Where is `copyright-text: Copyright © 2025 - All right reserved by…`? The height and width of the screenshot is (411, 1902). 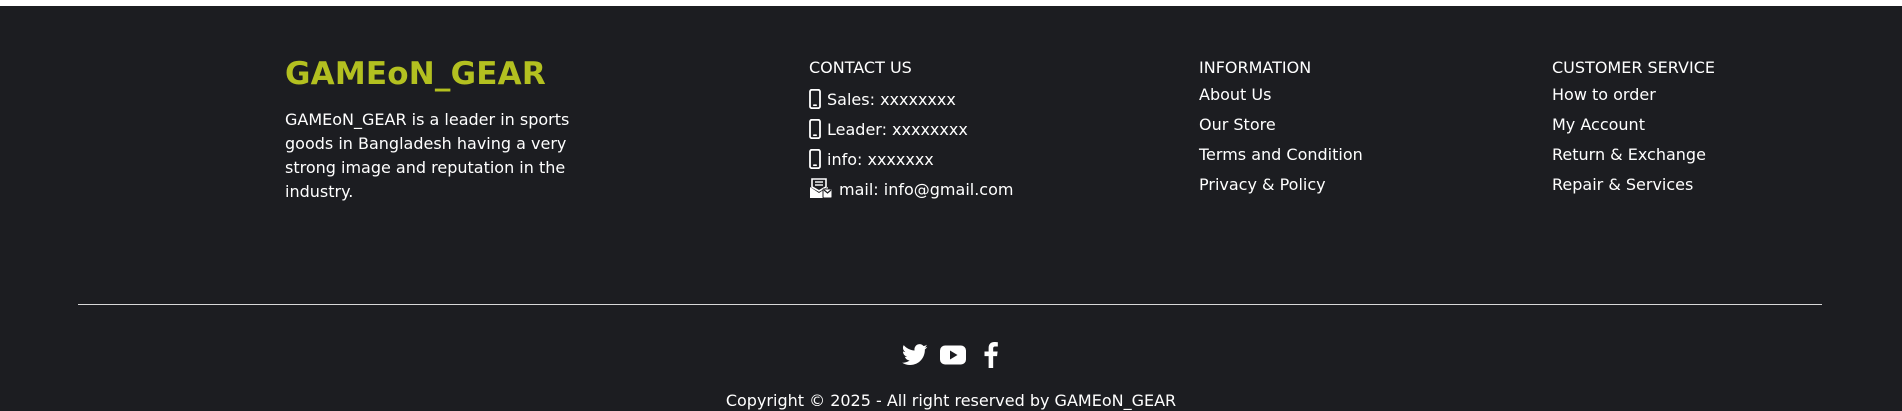 copyright-text: Copyright © 2025 - All right reserved by… is located at coordinates (951, 400).